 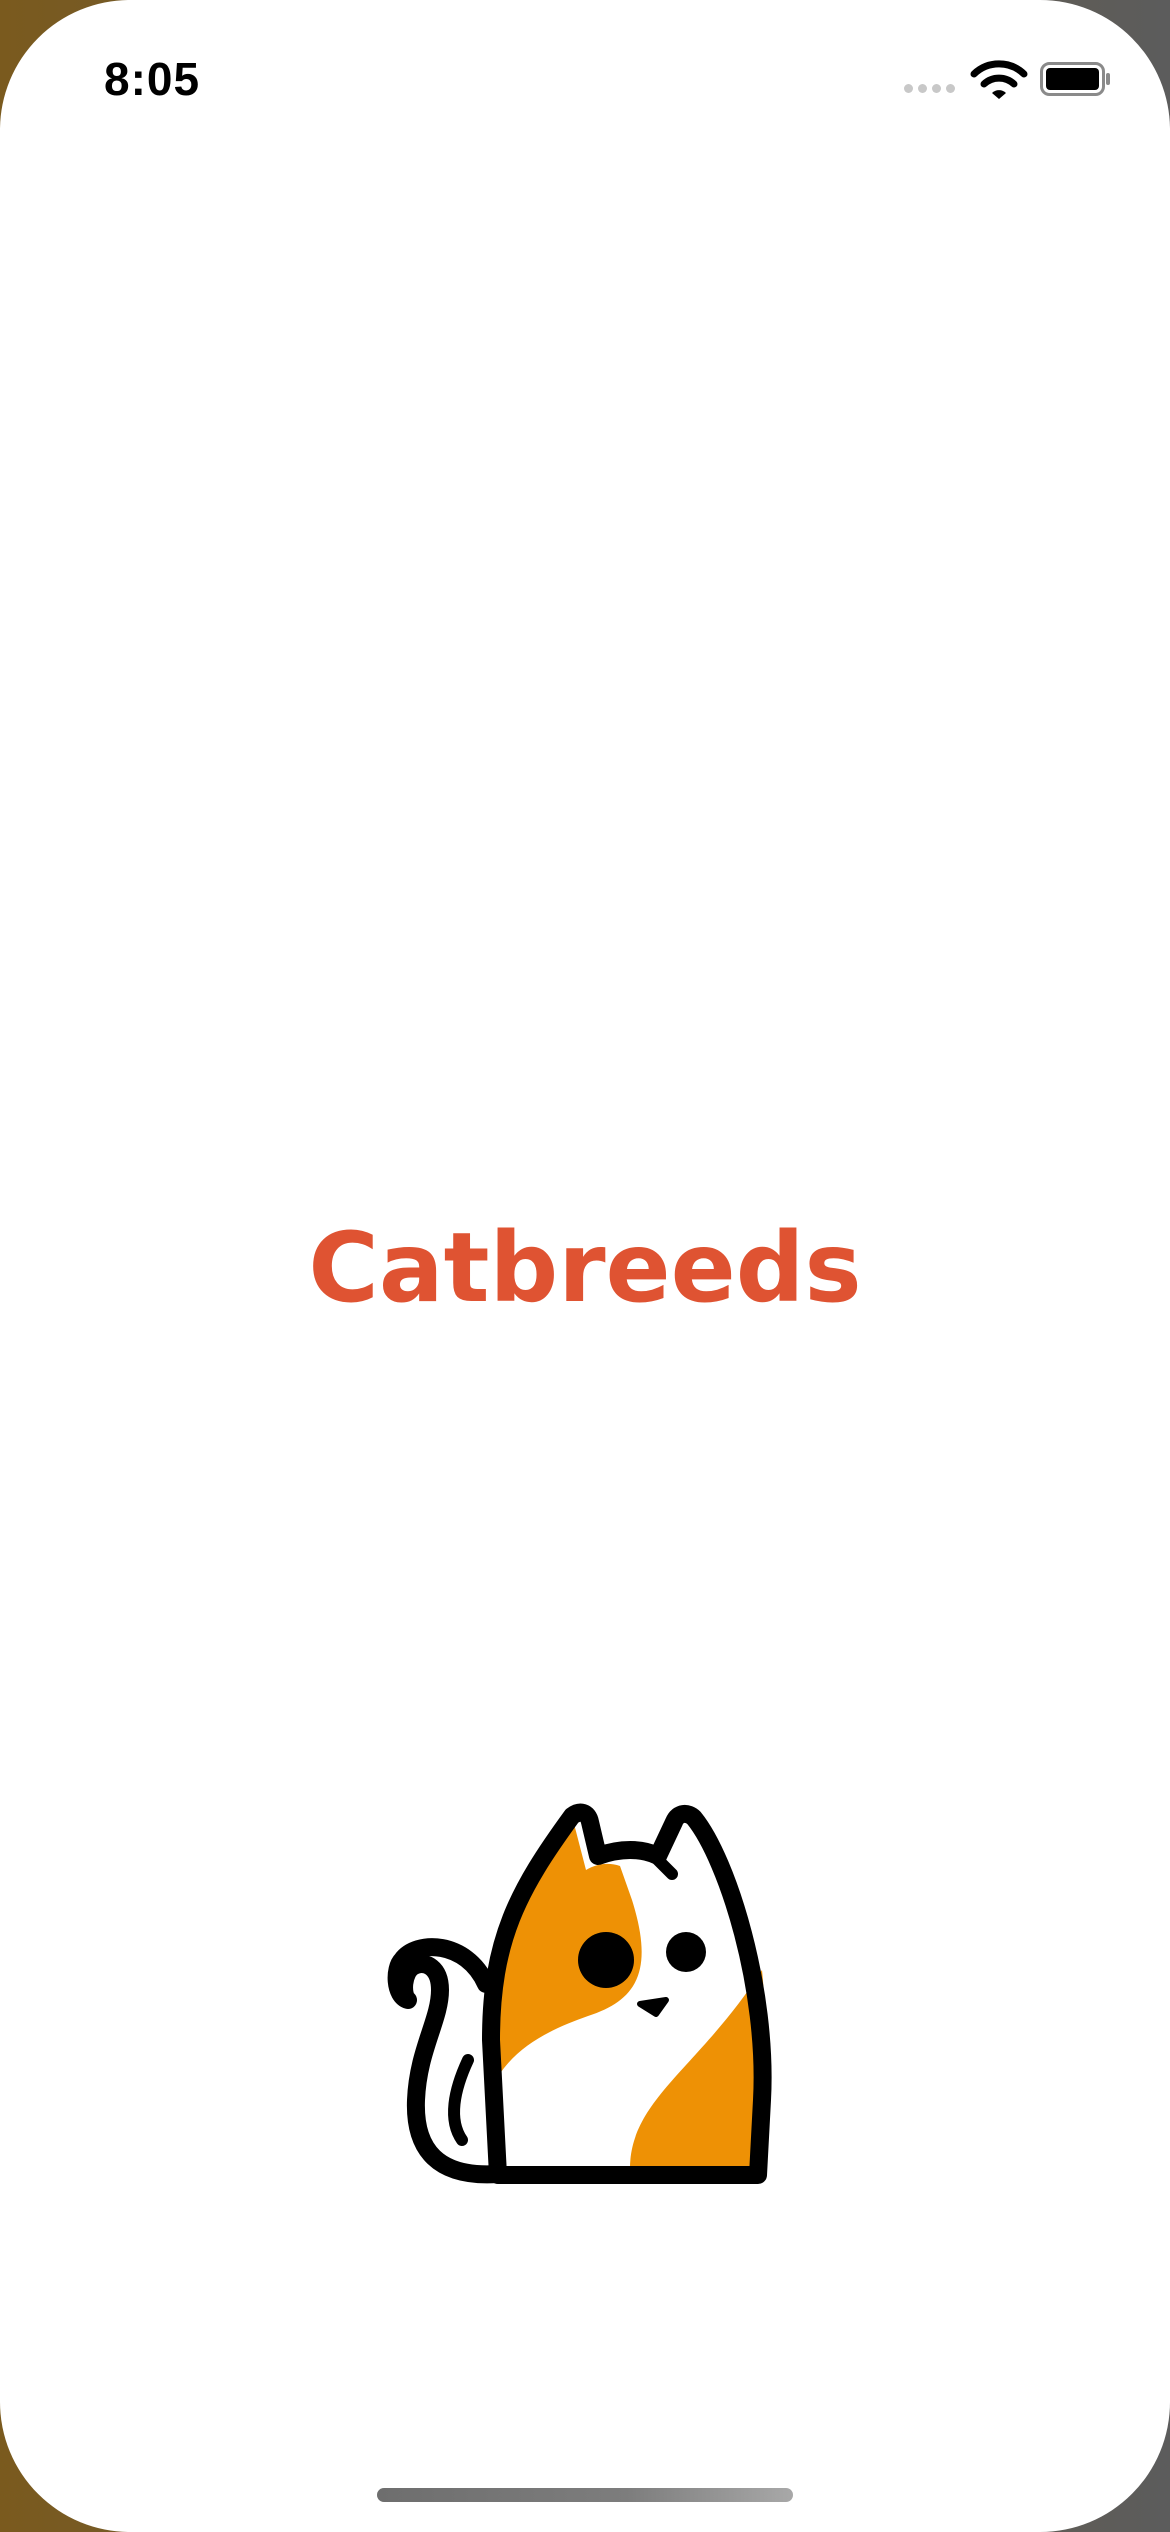 I want to click on home-indicator, so click(x=585, y=2495).